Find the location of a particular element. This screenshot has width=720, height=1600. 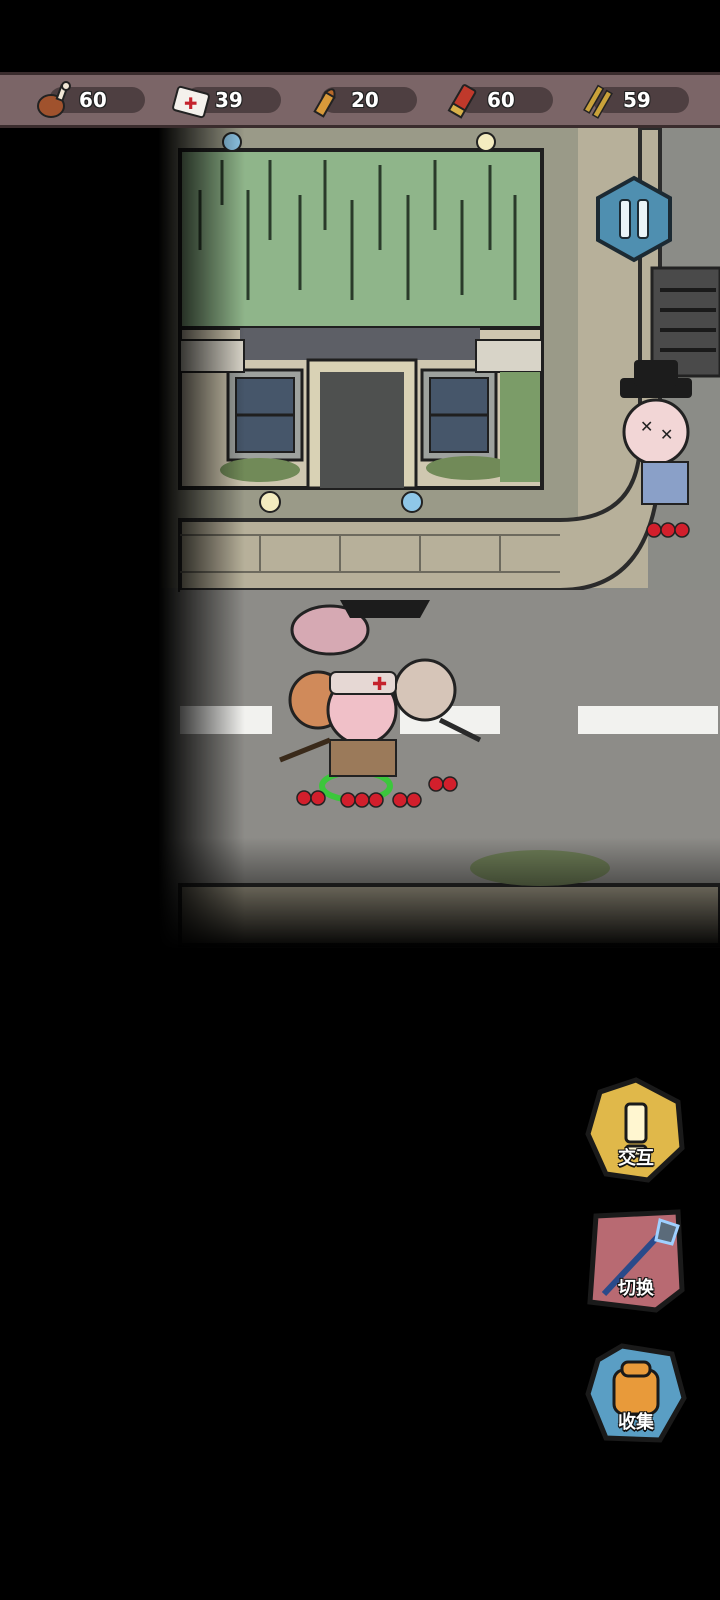

resource-shotgun-shells: 60 is located at coordinates (496, 100).